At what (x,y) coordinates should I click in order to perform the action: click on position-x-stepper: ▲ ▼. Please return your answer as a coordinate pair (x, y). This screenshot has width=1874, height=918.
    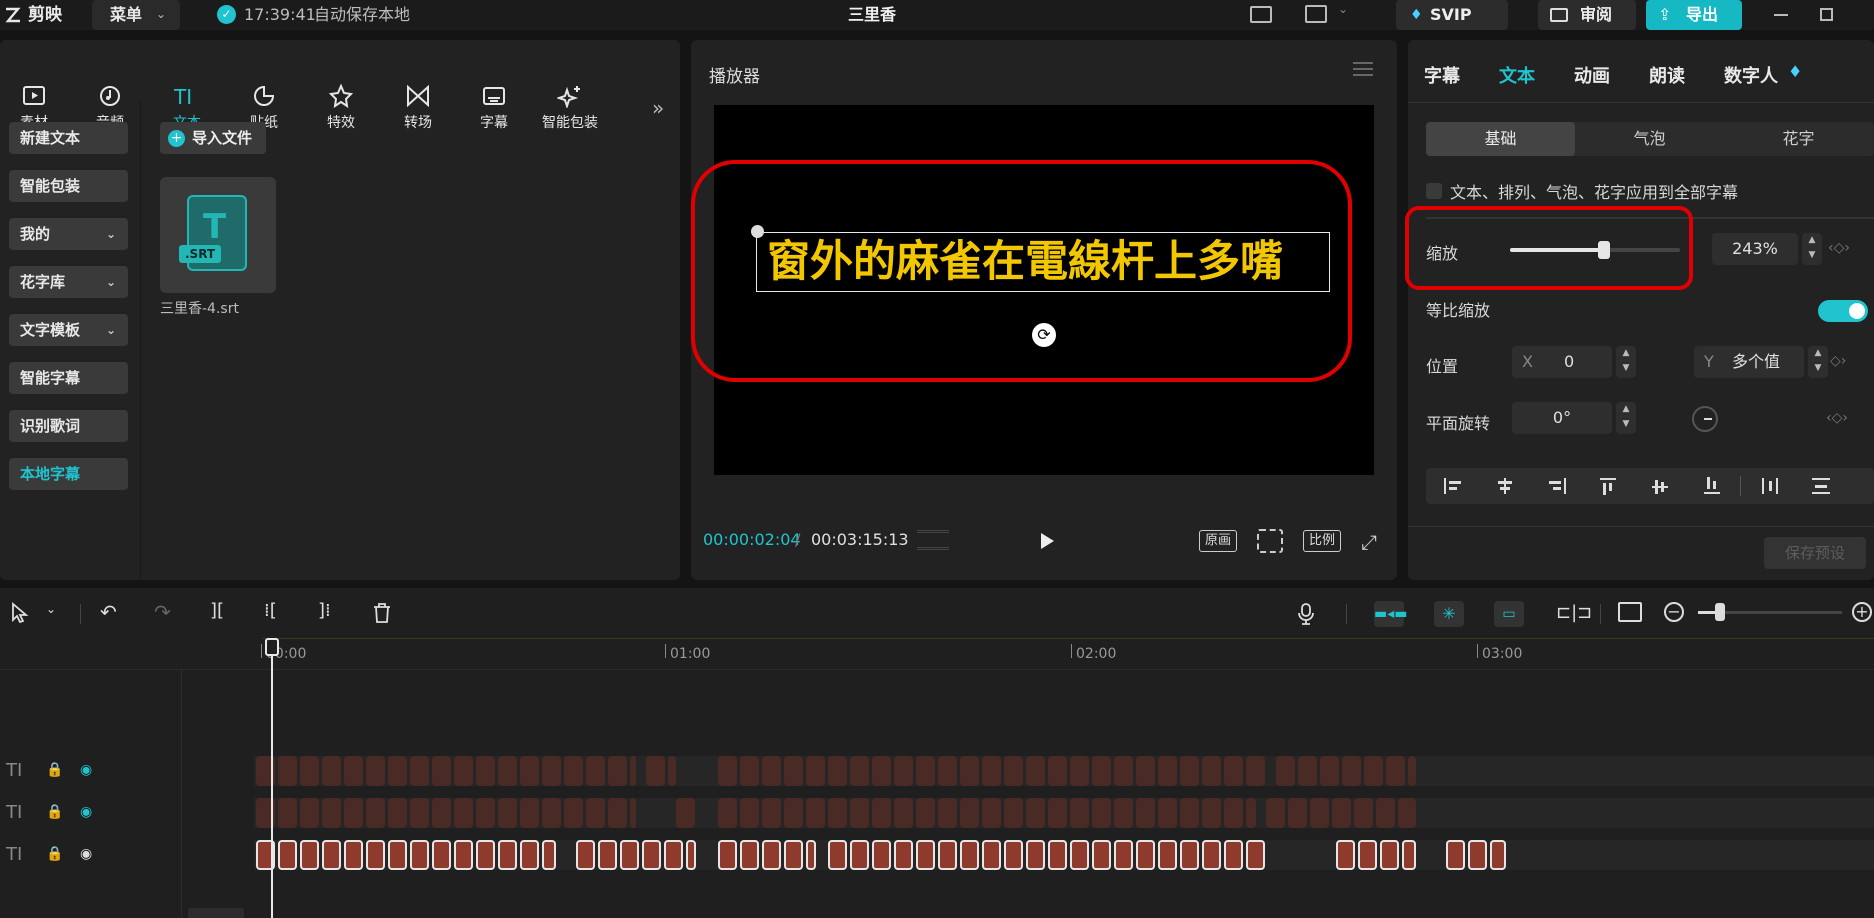
    Looking at the image, I should click on (1626, 362).